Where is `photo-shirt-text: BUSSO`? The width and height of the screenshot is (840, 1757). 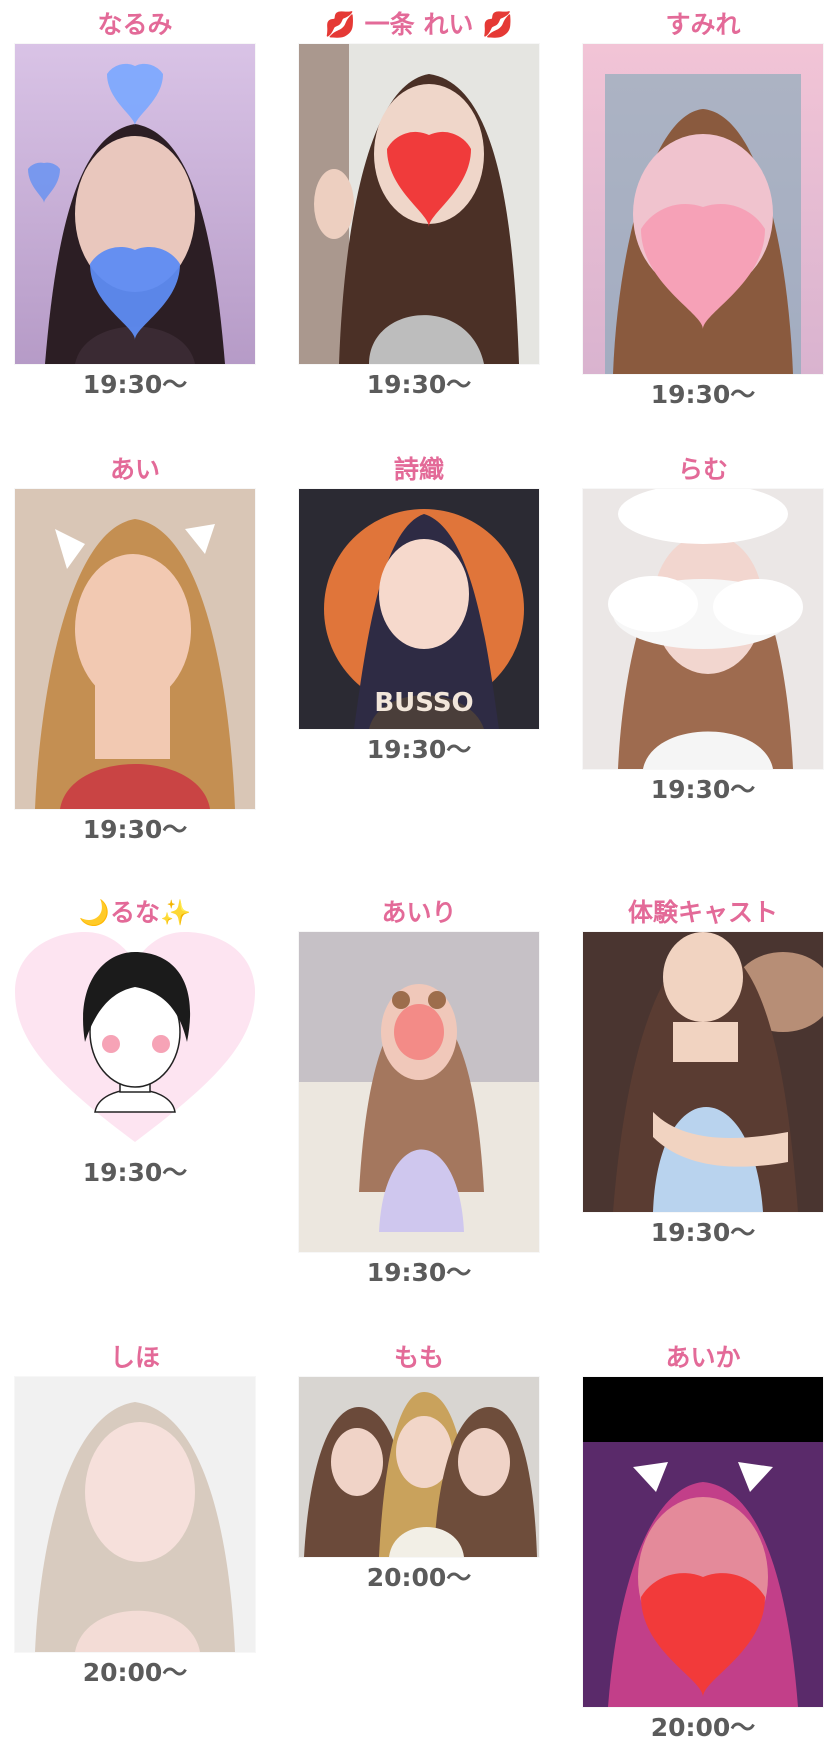 photo-shirt-text: BUSSO is located at coordinates (423, 703).